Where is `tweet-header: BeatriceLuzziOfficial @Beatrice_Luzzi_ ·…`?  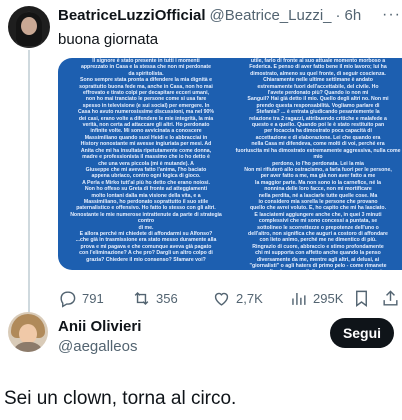 tweet-header: BeatriceLuzziOfficial @Beatrice_Luzzi_ ·… is located at coordinates (209, 15).